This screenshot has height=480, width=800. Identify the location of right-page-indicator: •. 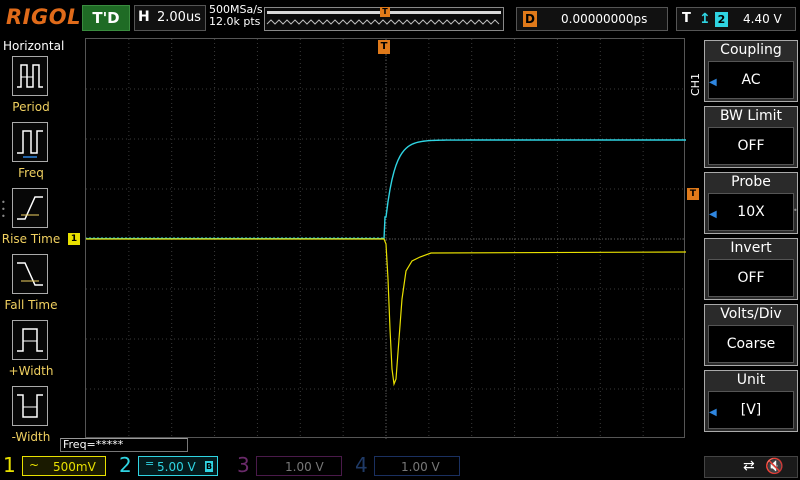
(795, 210).